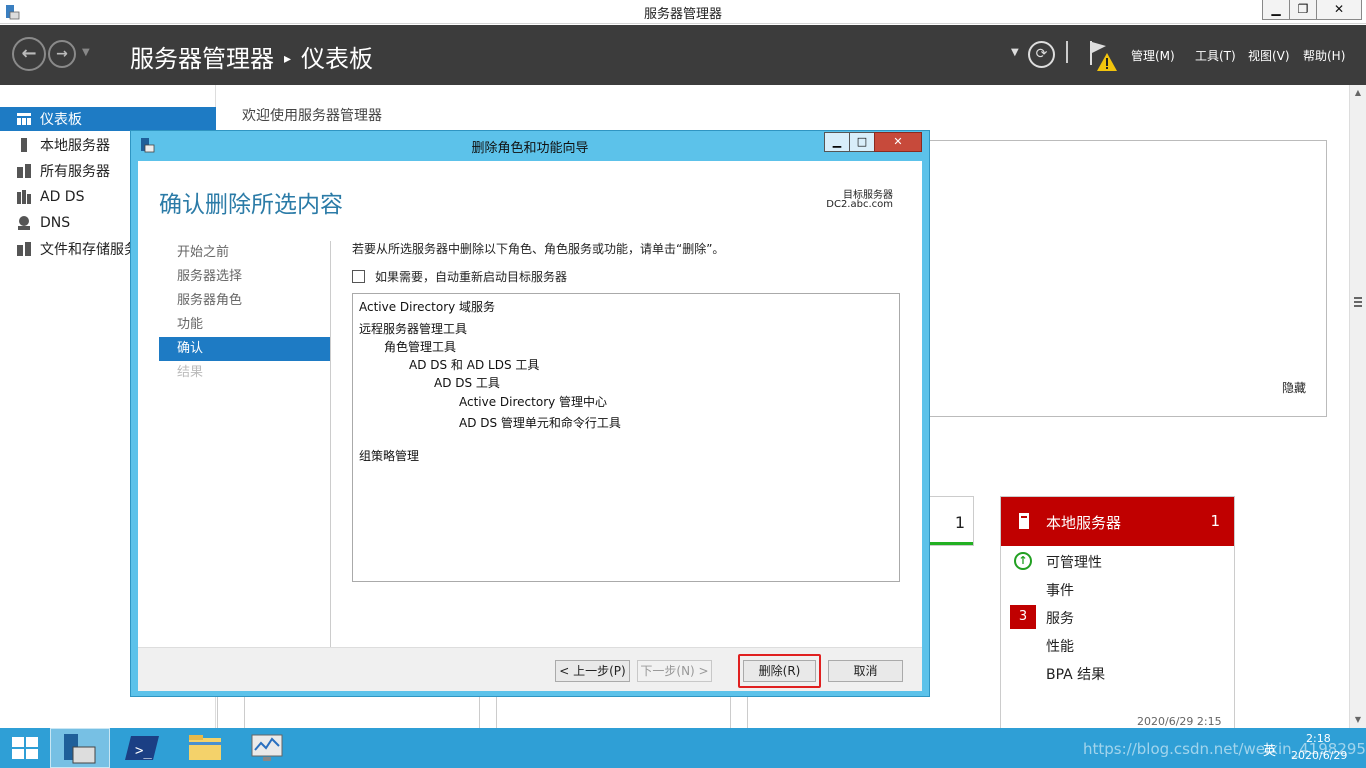 The width and height of the screenshot is (1366, 768). Describe the element at coordinates (89, 250) in the screenshot. I see `sidebar-item-label: 文件和存储服务` at that location.